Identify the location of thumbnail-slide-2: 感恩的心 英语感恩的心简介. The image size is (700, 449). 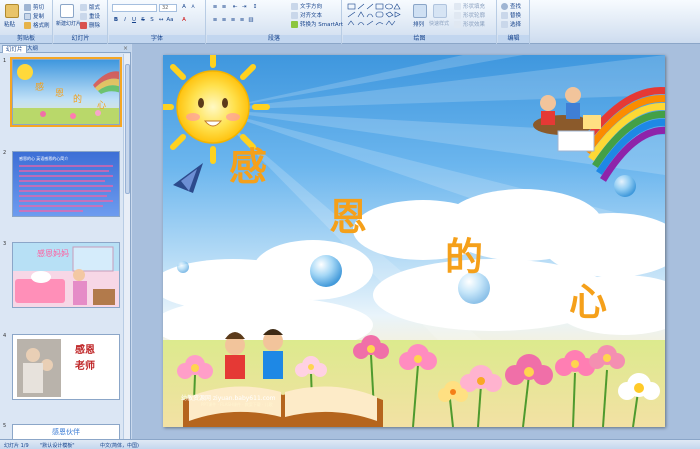
(66, 184).